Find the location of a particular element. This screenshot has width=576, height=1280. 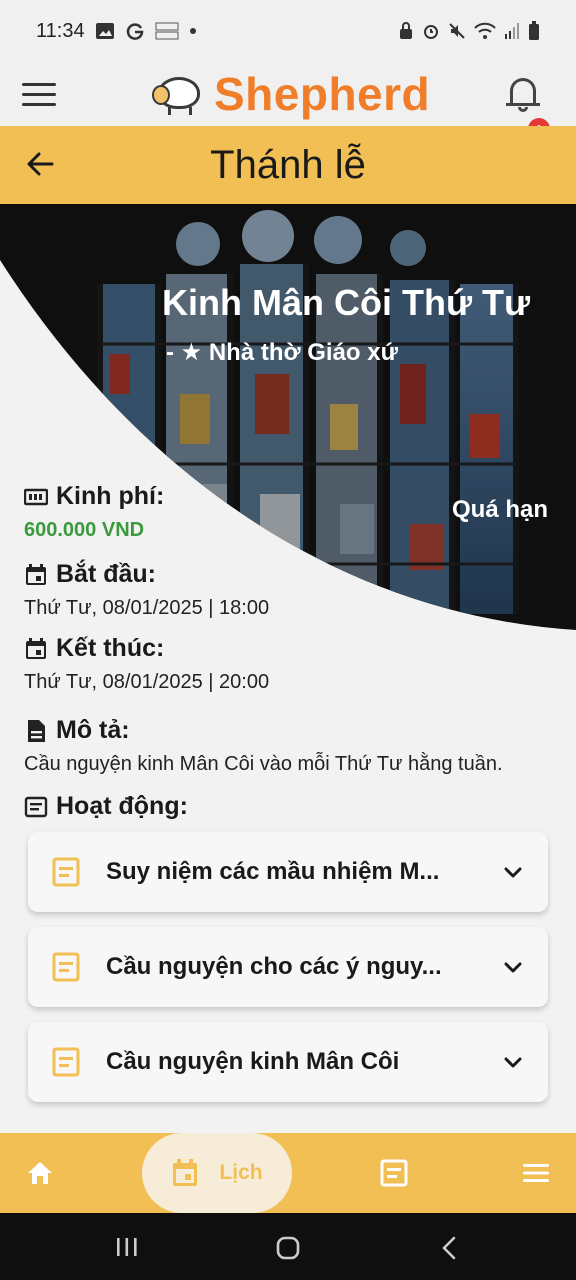

event-status: Quá hạn is located at coordinates (500, 509).